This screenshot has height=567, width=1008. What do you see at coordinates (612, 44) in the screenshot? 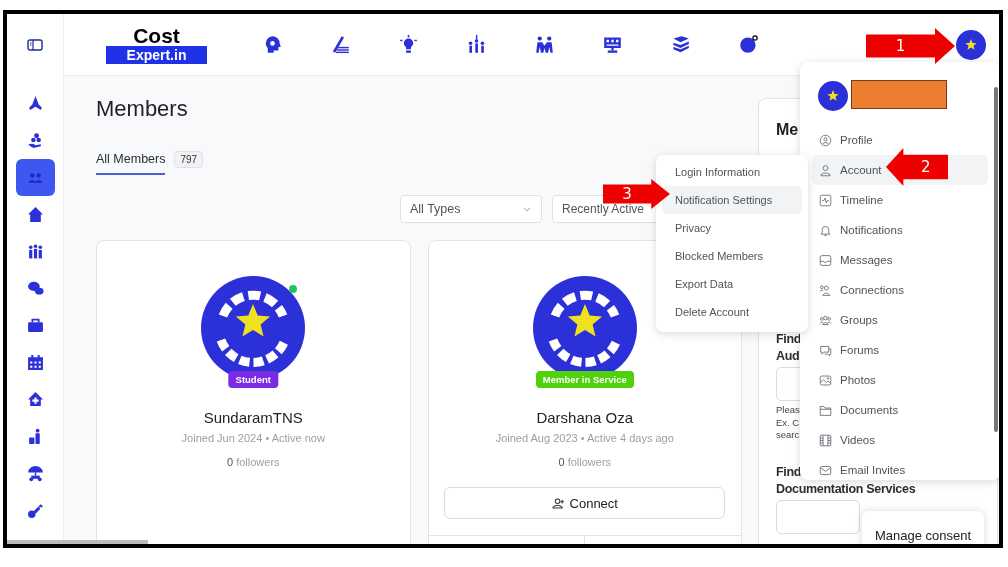
I see `monitor-icon` at bounding box center [612, 44].